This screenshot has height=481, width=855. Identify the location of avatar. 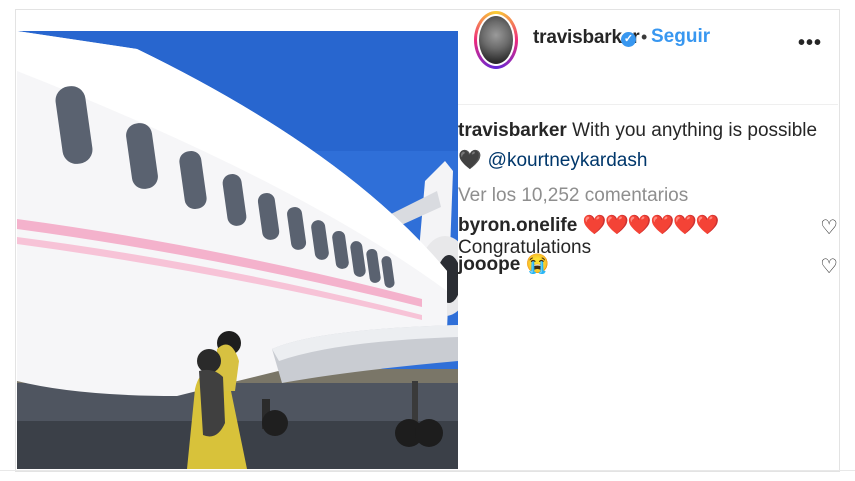
(496, 40).